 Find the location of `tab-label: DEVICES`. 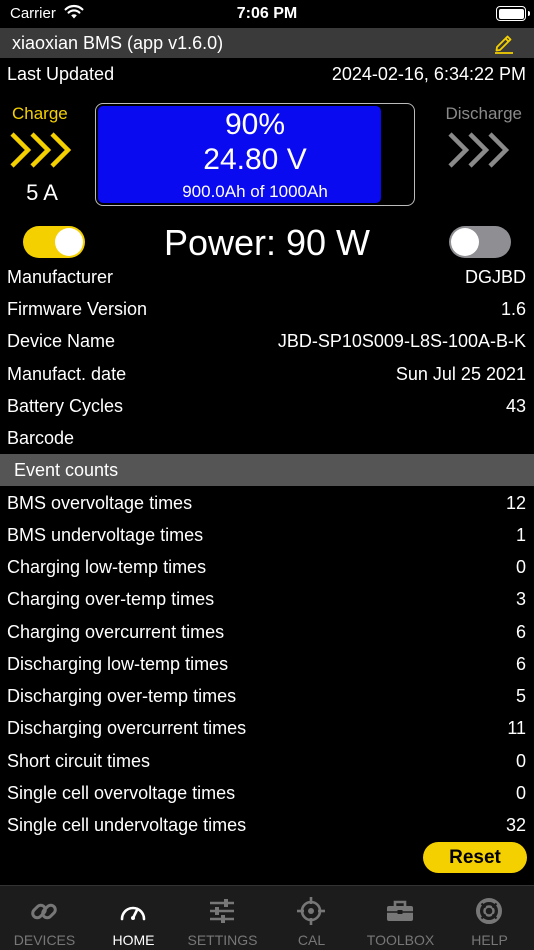

tab-label: DEVICES is located at coordinates (44, 940).